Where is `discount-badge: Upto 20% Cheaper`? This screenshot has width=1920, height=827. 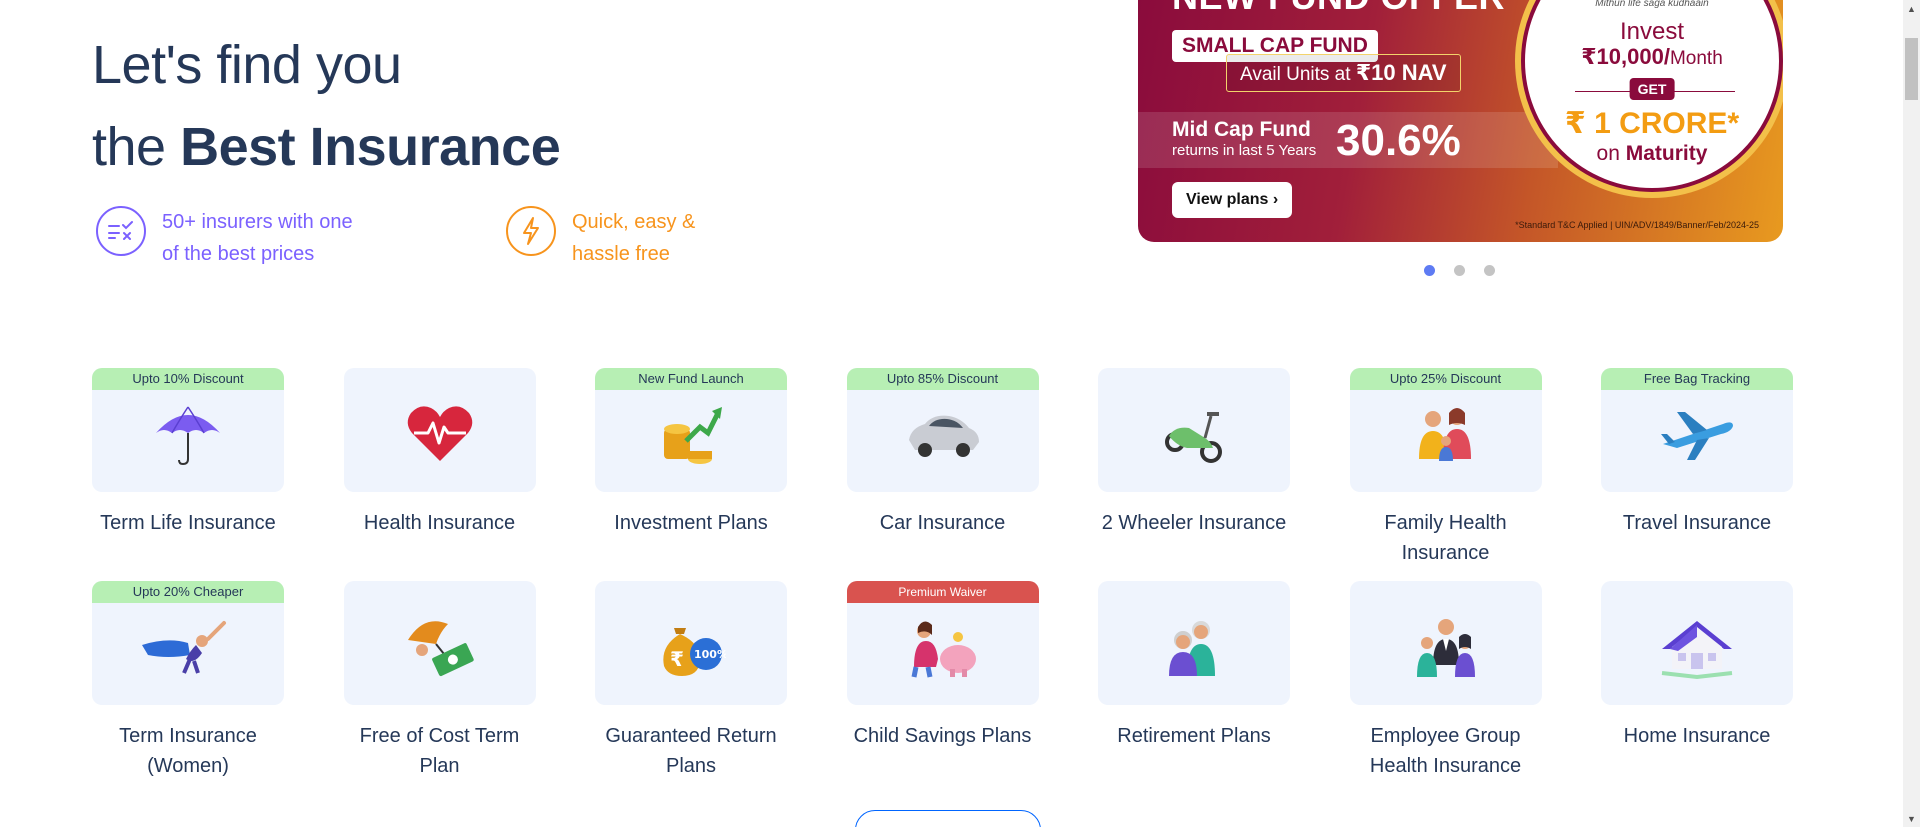 discount-badge: Upto 20% Cheaper is located at coordinates (188, 592).